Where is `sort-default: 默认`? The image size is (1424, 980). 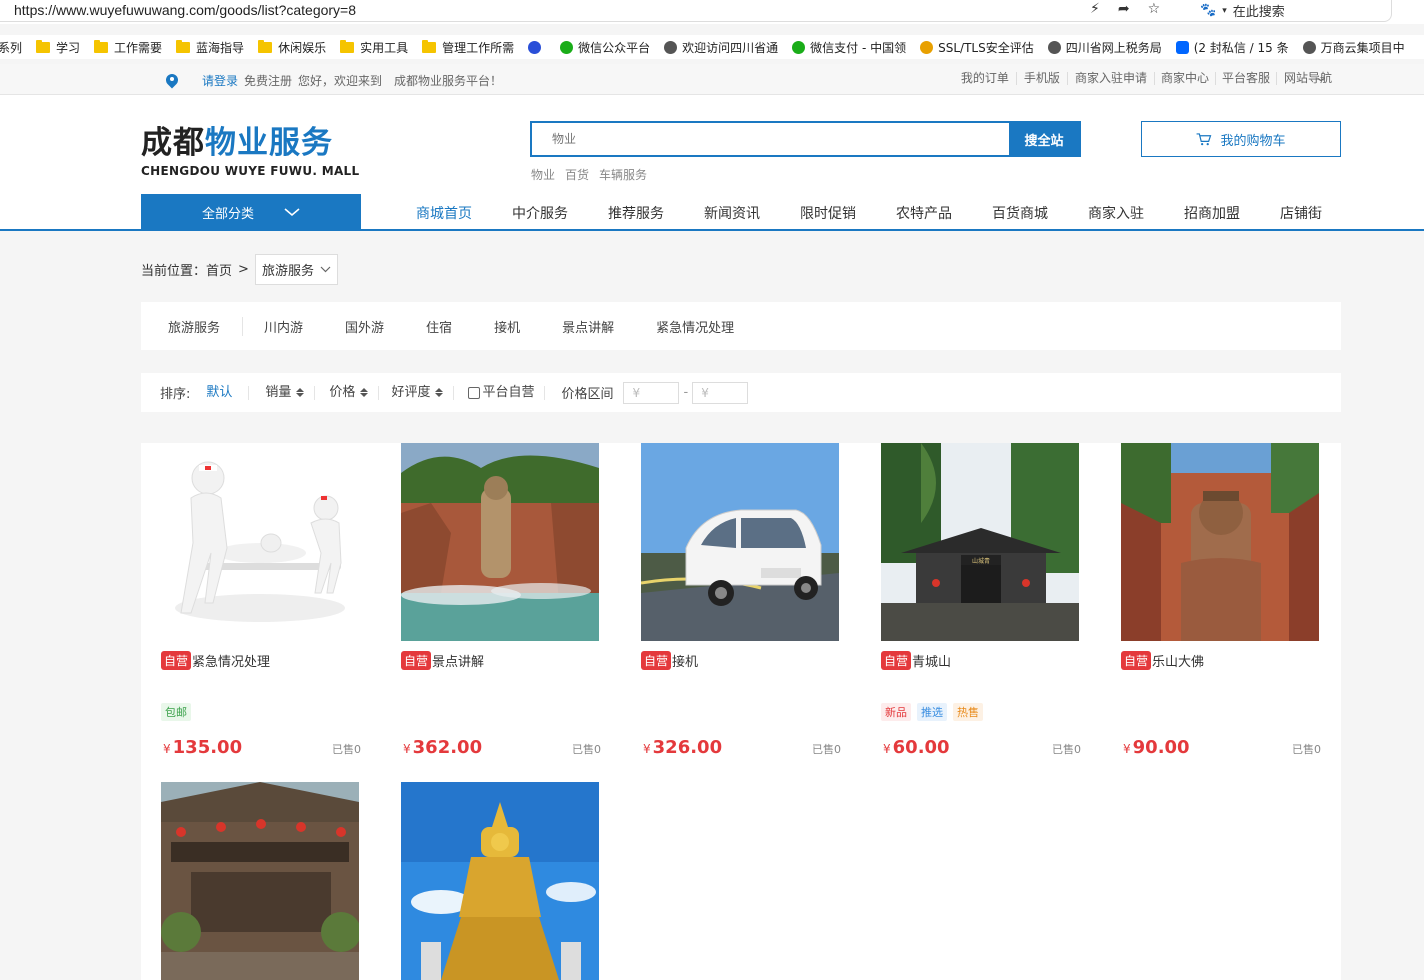
sort-default: 默认 is located at coordinates (220, 392).